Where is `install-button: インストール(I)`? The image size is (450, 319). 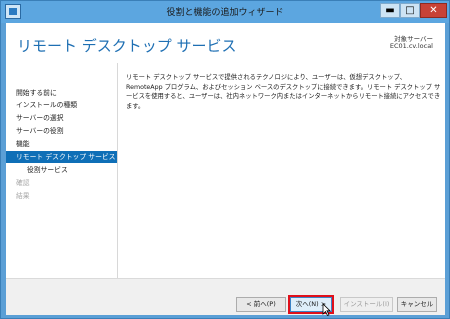 install-button: インストール(I) is located at coordinates (366, 304).